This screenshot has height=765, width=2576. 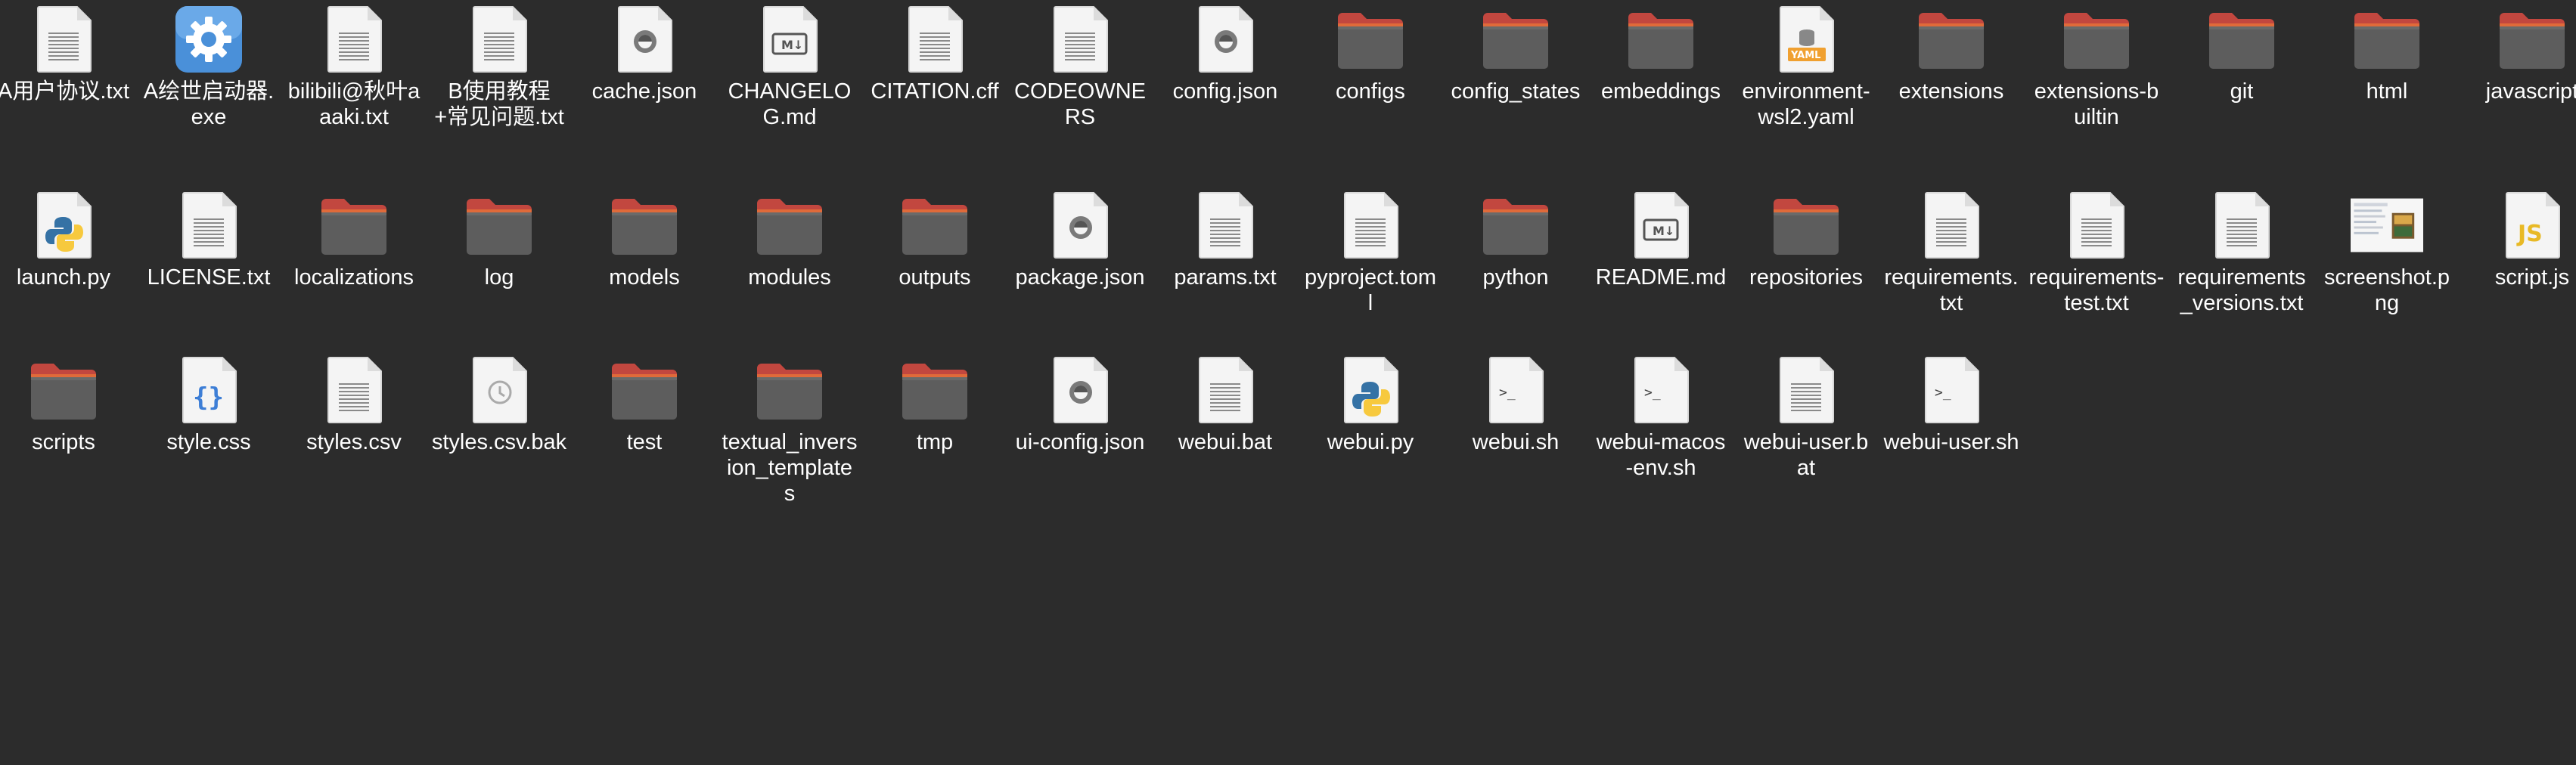 I want to click on file-item: screenshot.png, so click(x=2387, y=253).